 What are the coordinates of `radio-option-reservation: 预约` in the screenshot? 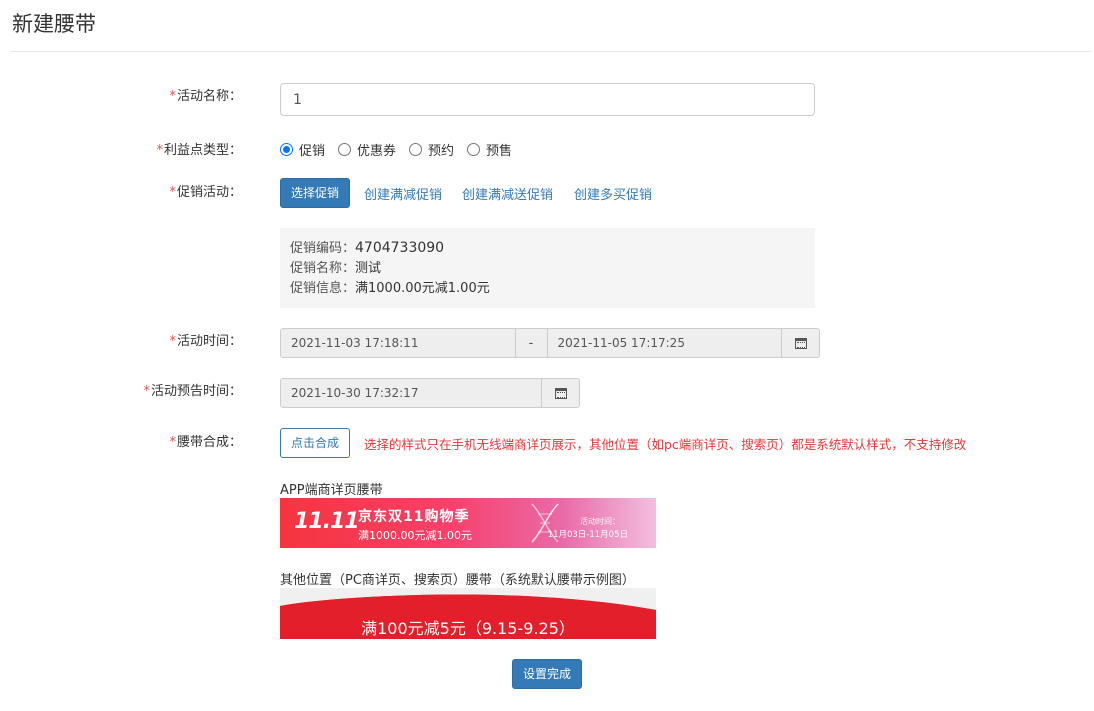 It's located at (431, 149).